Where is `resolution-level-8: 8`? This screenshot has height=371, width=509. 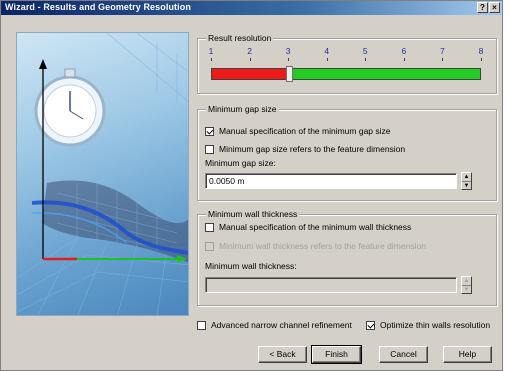
resolution-level-8: 8 is located at coordinates (481, 51).